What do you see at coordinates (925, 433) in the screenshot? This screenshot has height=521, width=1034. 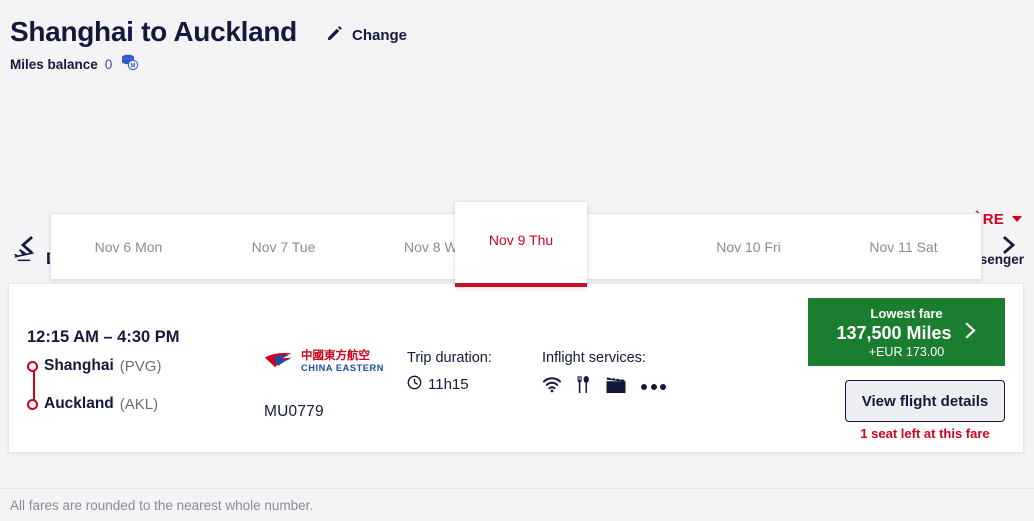 I see `seats-left-warning: 1 seat left at this fare` at bounding box center [925, 433].